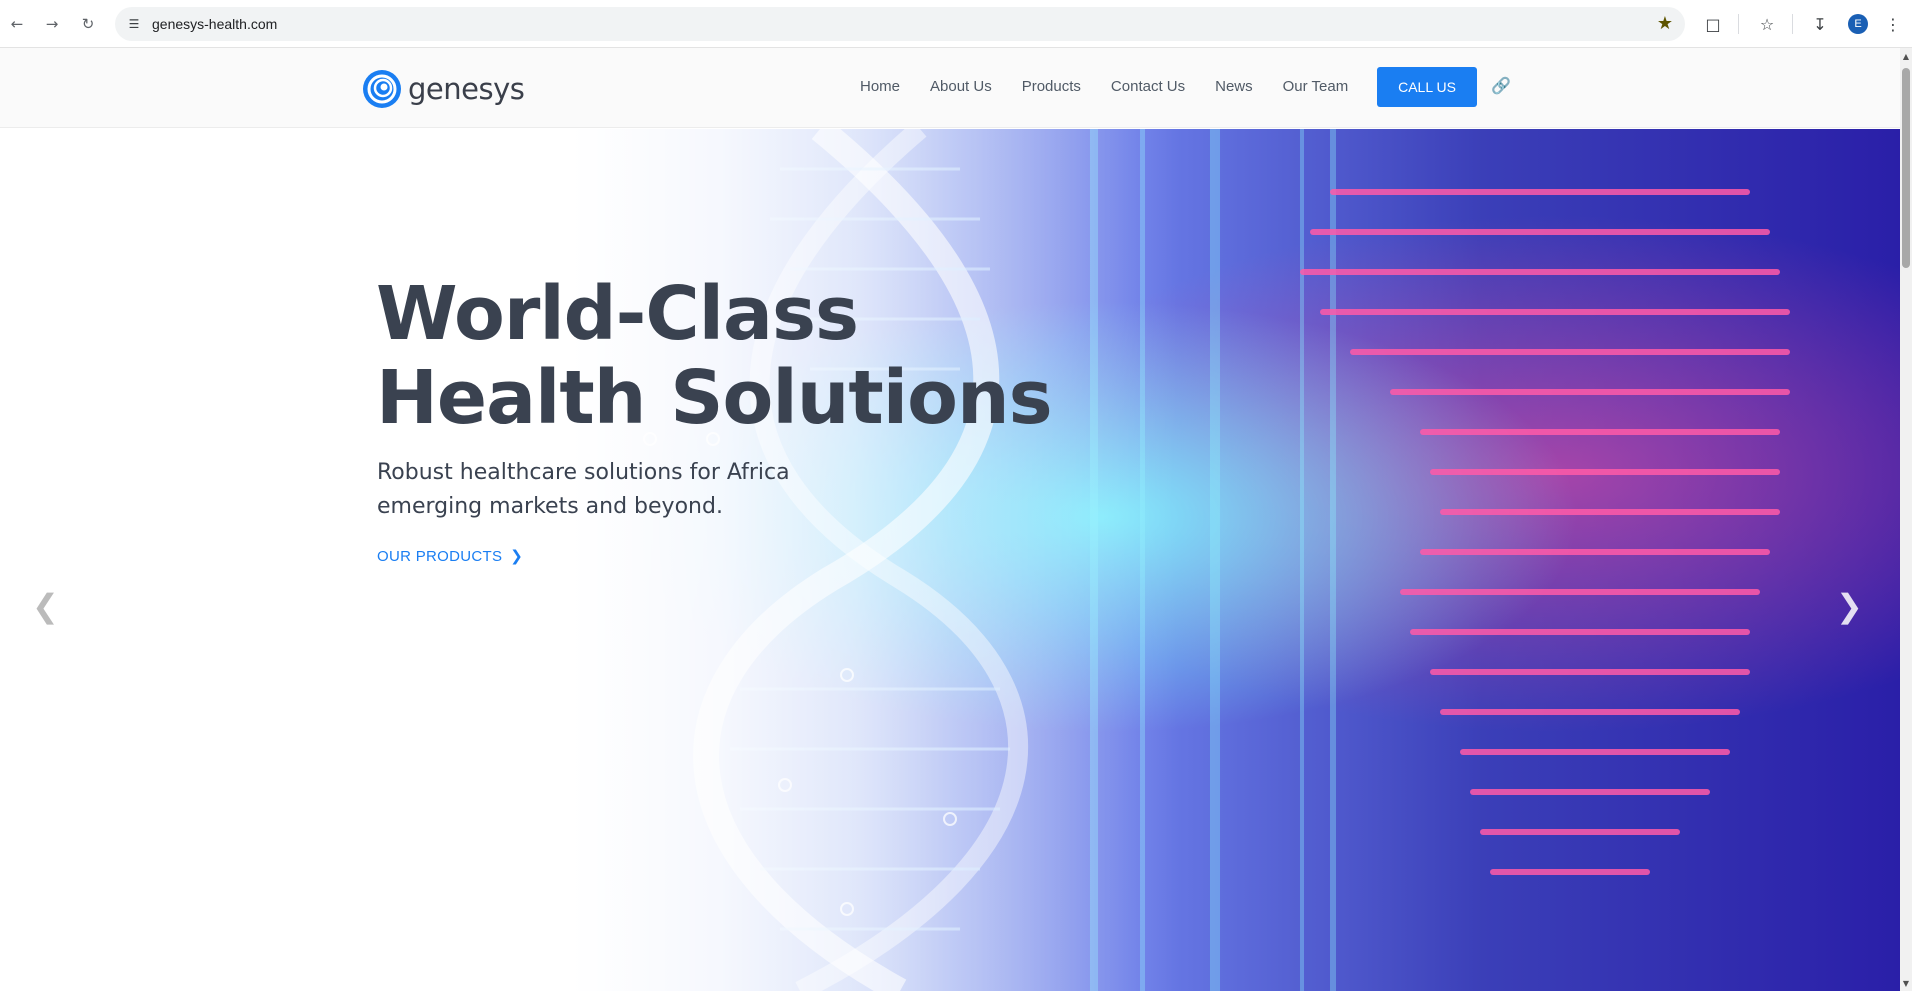 The width and height of the screenshot is (1912, 991). Describe the element at coordinates (1906, 983) in the screenshot. I see `scroll-down-arrow-icon: ▼` at that location.